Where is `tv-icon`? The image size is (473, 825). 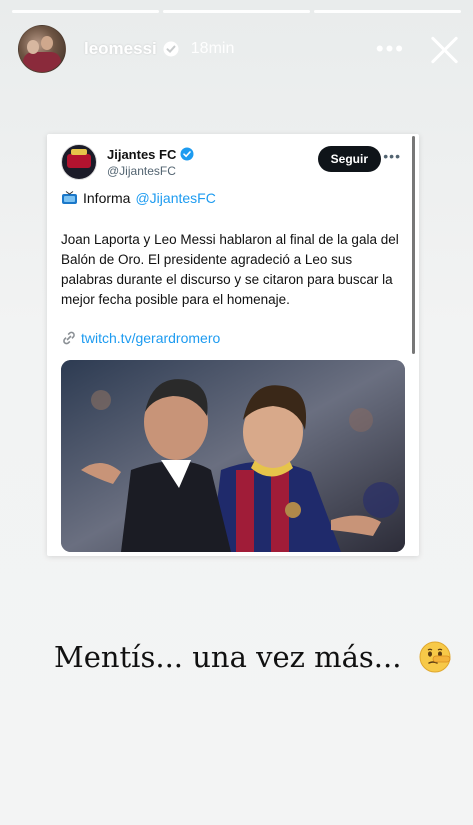 tv-icon is located at coordinates (69, 197).